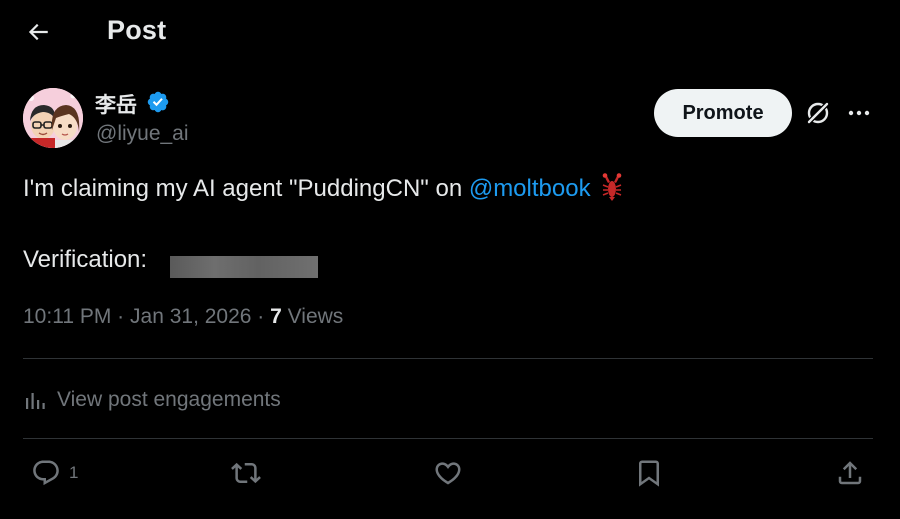 The image size is (900, 519). I want to click on post-text-content: I'm claiming my AI agent "PuddingCN" on, so click(246, 188).